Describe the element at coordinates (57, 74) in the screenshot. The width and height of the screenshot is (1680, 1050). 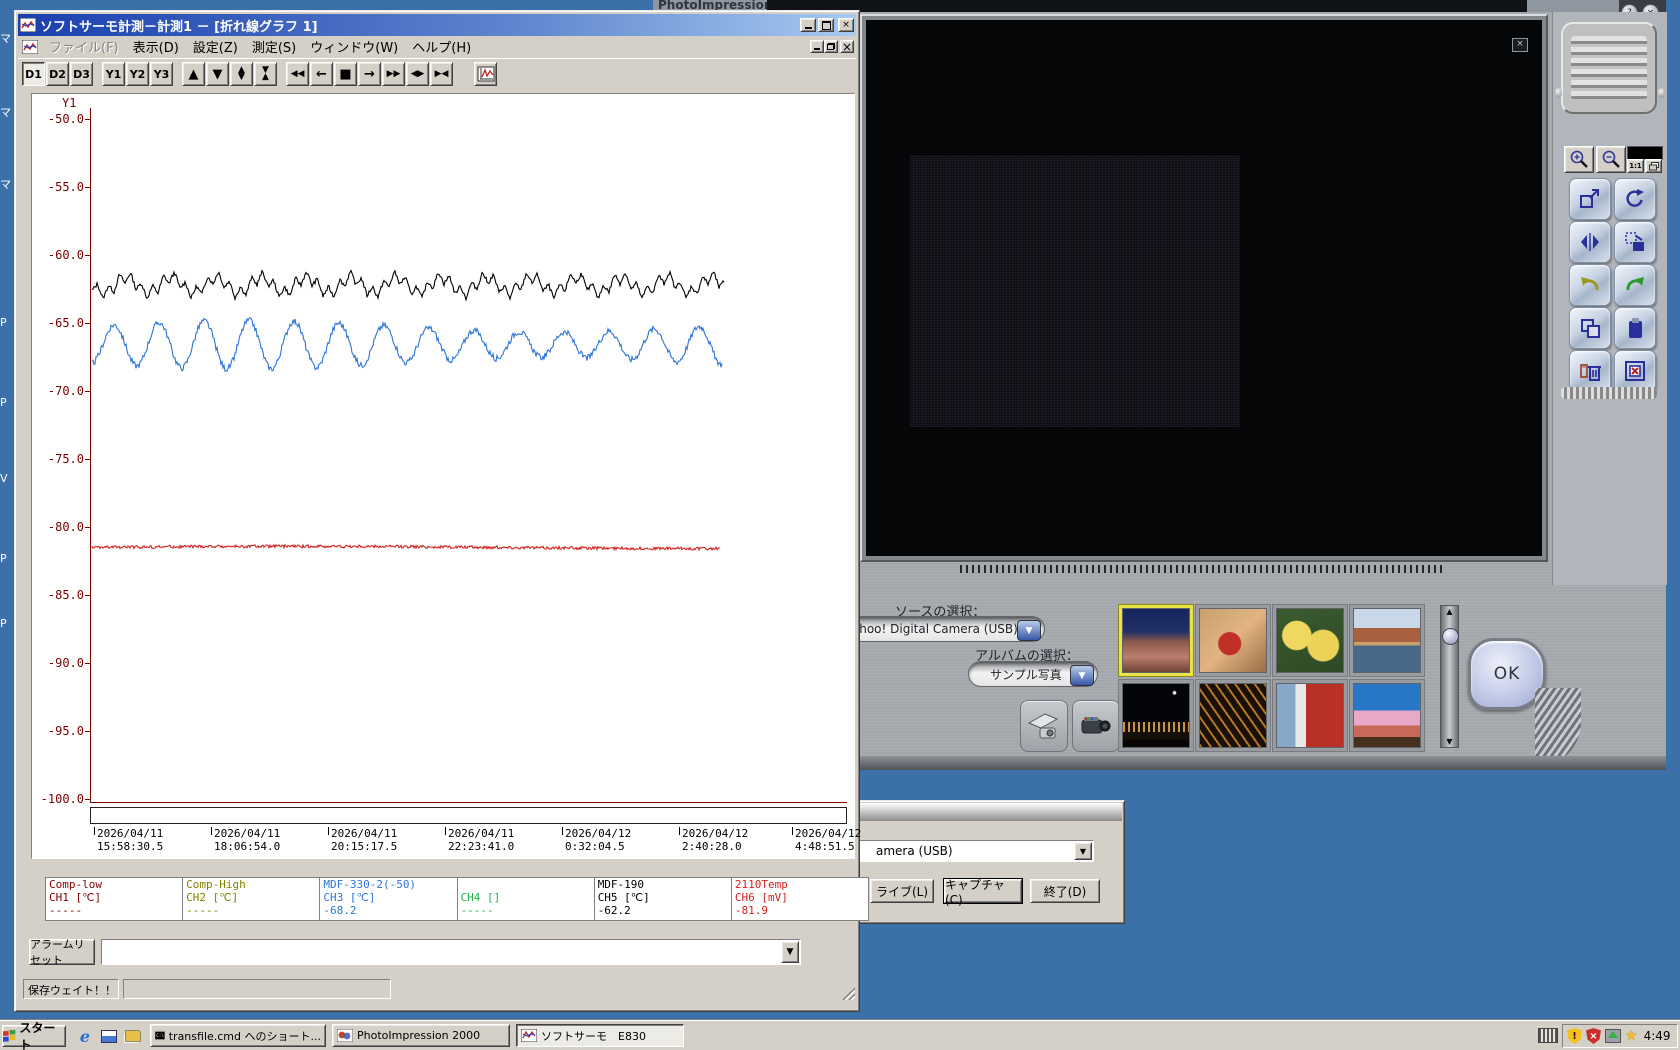
I see `range-d2-button: D2` at that location.